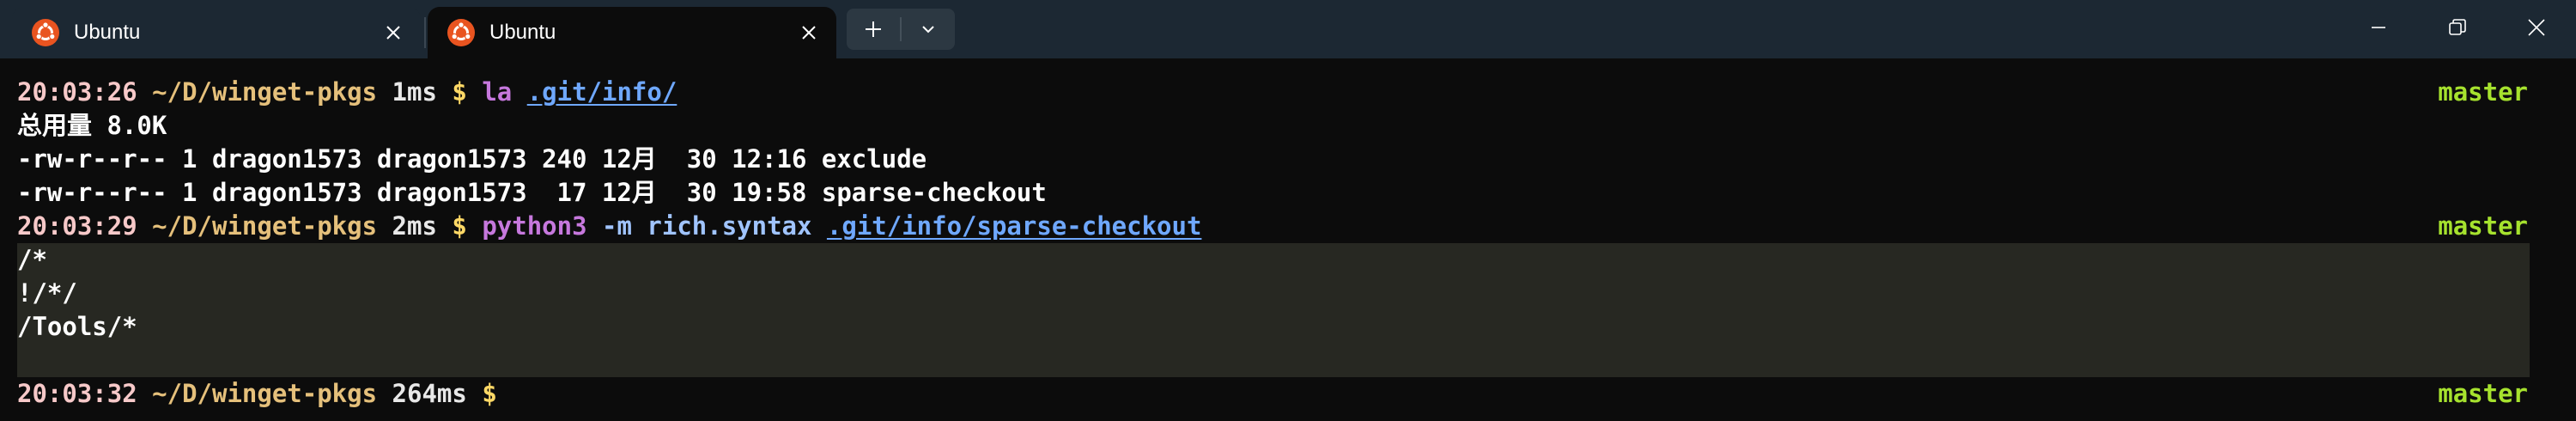 This screenshot has width=2576, height=421. I want to click on window-close-icon, so click(2536, 28).